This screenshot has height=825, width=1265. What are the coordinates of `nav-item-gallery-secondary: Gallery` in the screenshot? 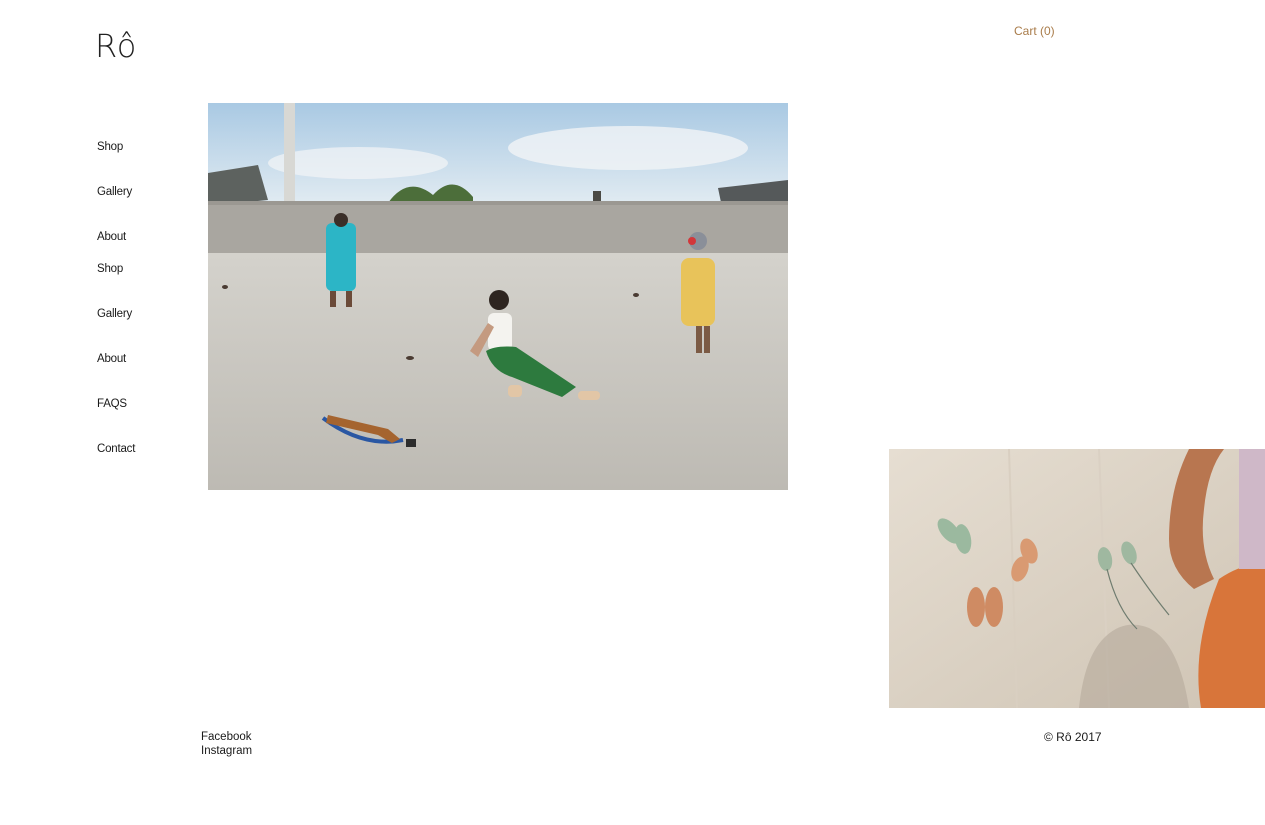 It's located at (114, 314).